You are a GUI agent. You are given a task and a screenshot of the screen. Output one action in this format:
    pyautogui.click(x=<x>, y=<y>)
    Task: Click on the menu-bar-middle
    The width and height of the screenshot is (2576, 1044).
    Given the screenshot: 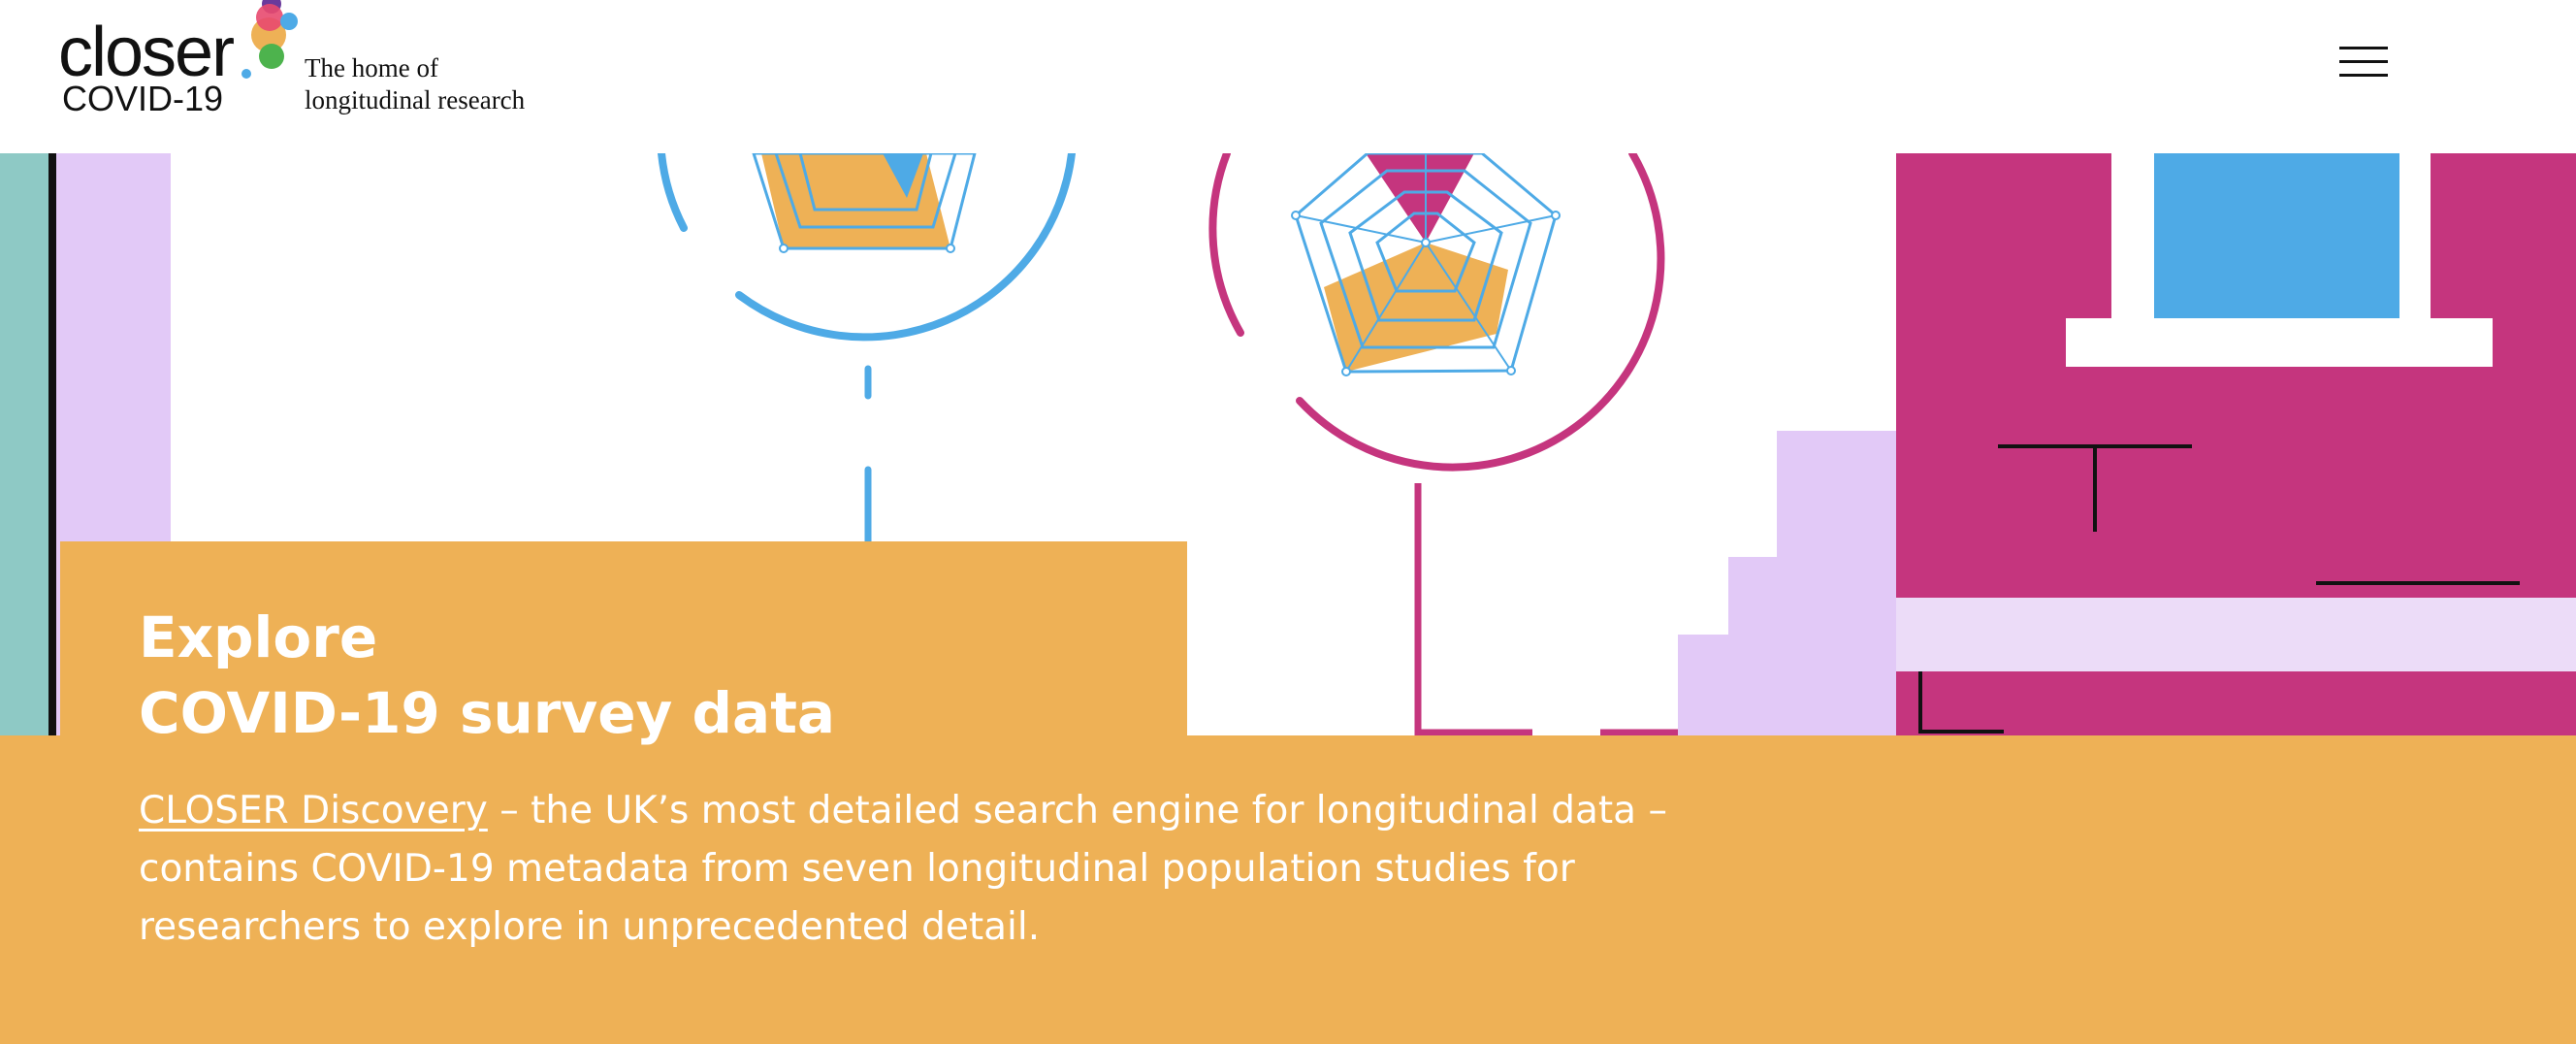 What is the action you would take?
    pyautogui.click(x=2363, y=61)
    